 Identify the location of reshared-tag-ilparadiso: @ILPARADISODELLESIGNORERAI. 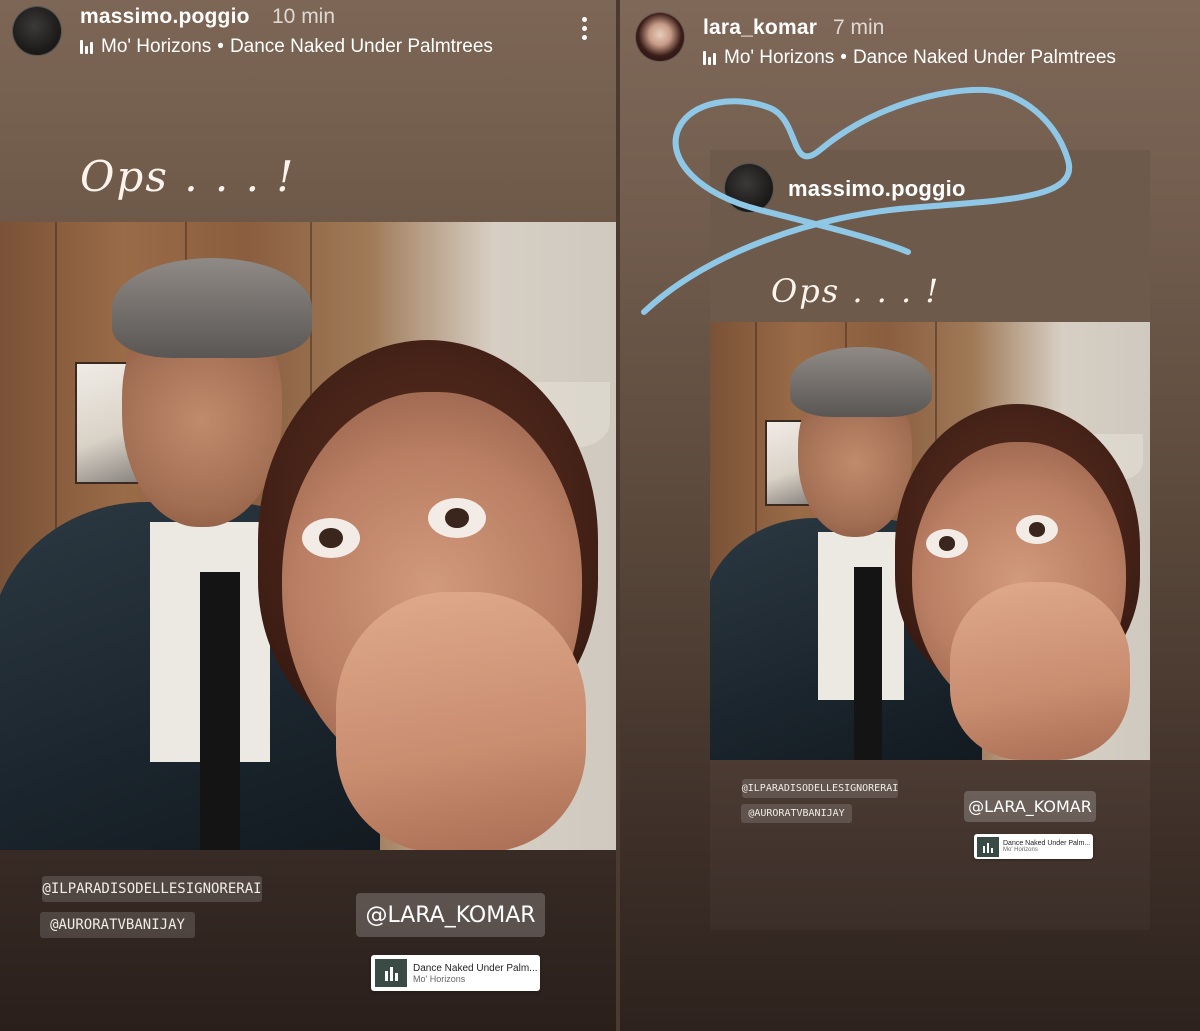
(820, 788).